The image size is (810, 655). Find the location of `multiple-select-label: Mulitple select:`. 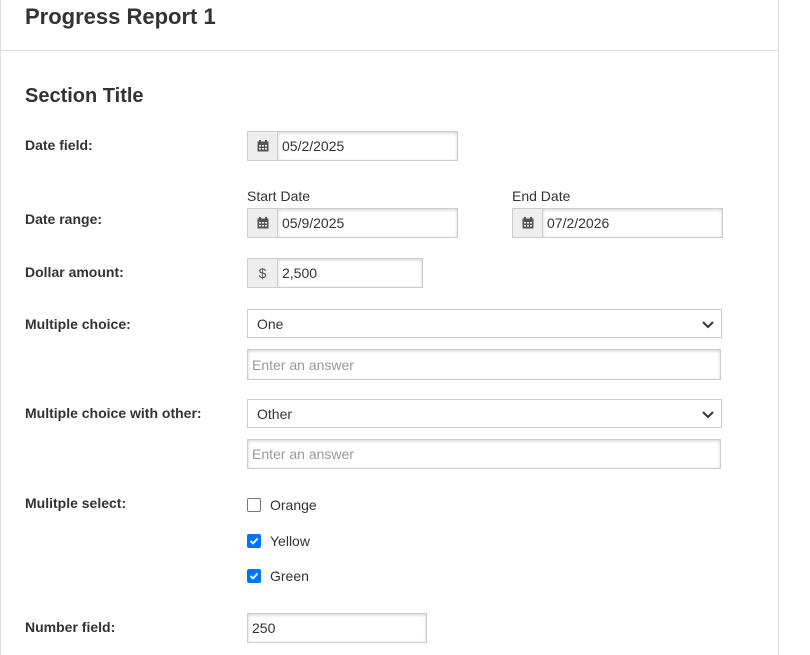

multiple-select-label: Mulitple select: is located at coordinates (76, 503).